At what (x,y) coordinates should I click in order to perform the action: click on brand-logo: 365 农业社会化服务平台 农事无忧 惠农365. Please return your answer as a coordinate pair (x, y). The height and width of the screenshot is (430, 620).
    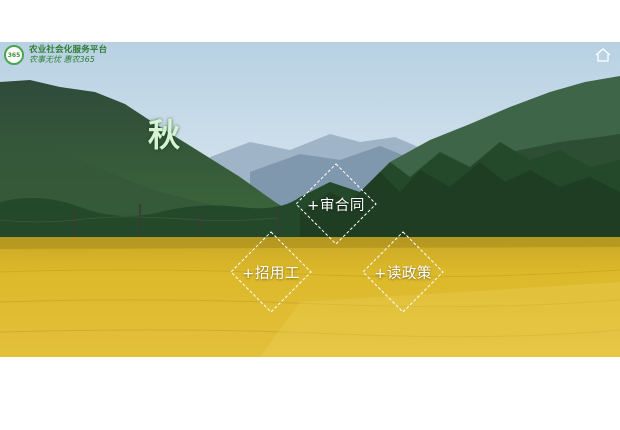
    Looking at the image, I should click on (55, 55).